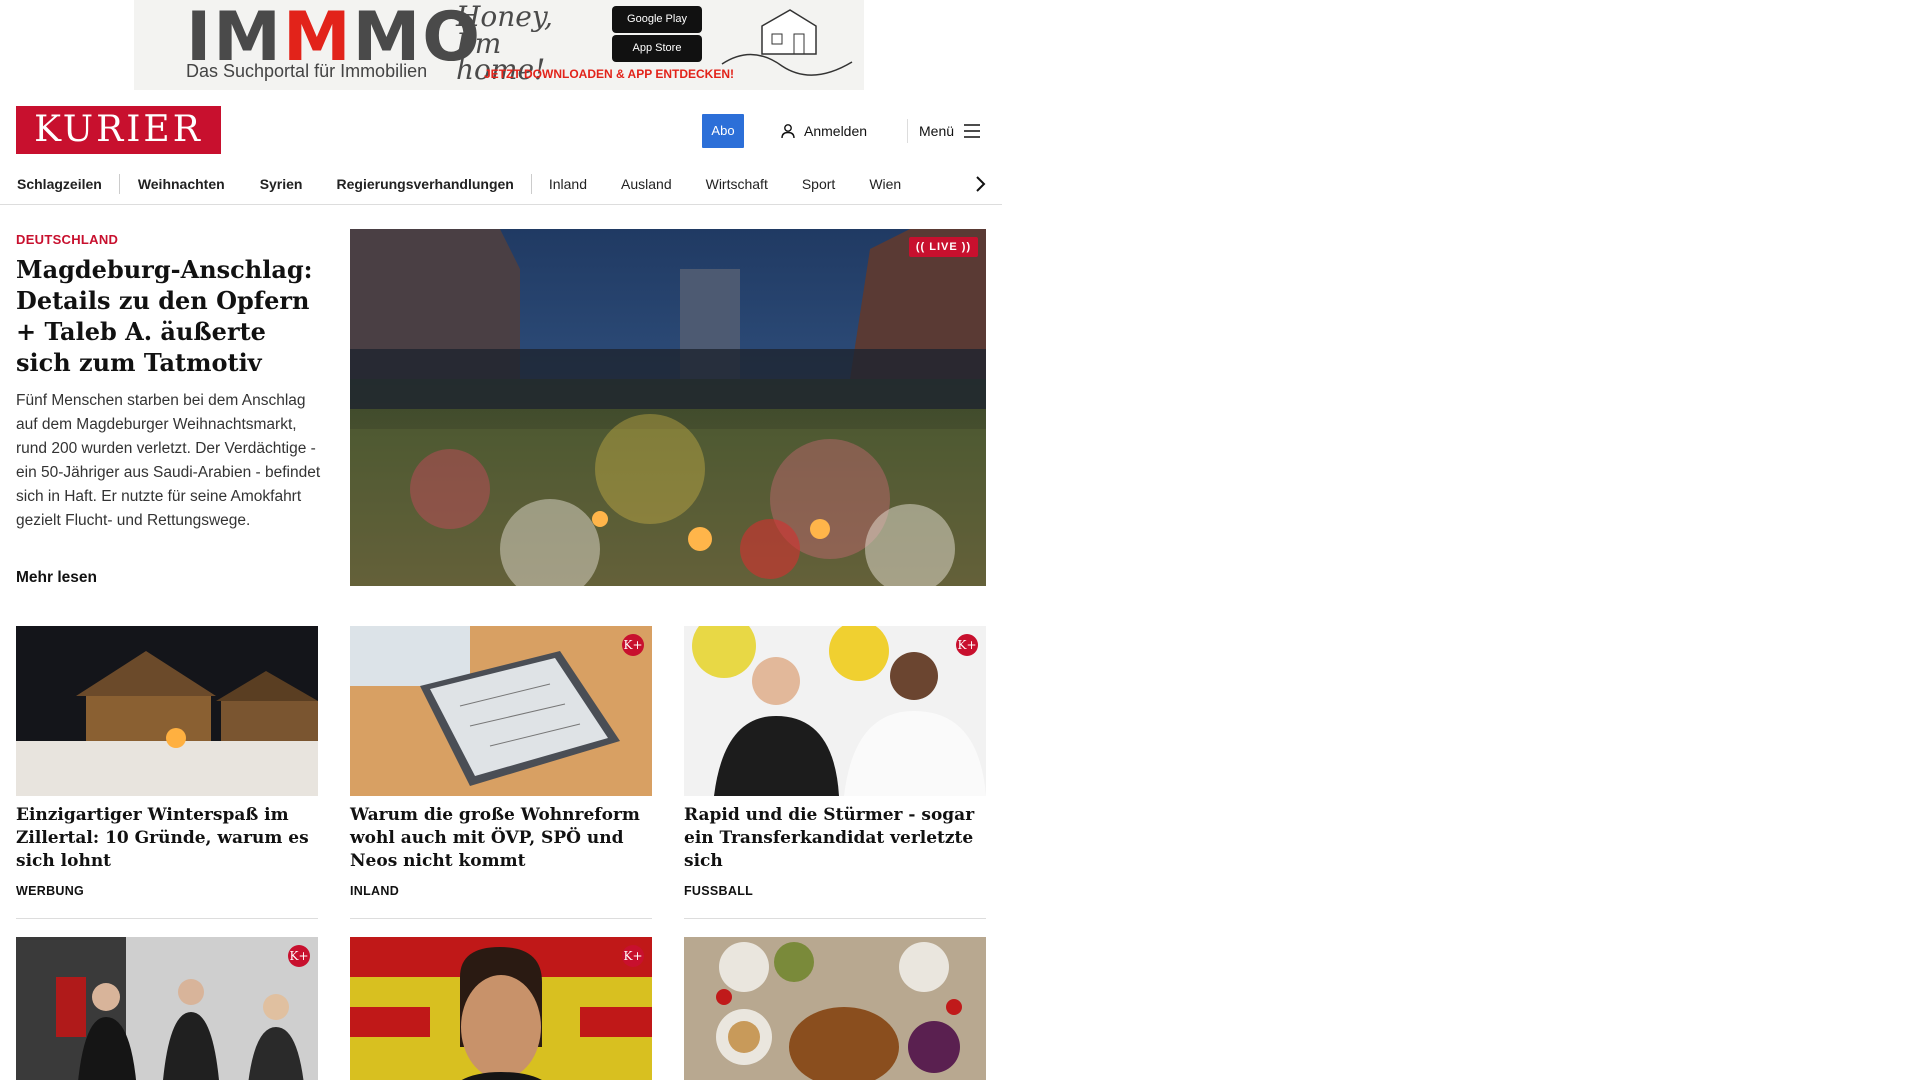 This screenshot has height=1080, width=1920. What do you see at coordinates (307, 71) in the screenshot?
I see `ad-tagline: Das Suchportal für Immobilien` at bounding box center [307, 71].